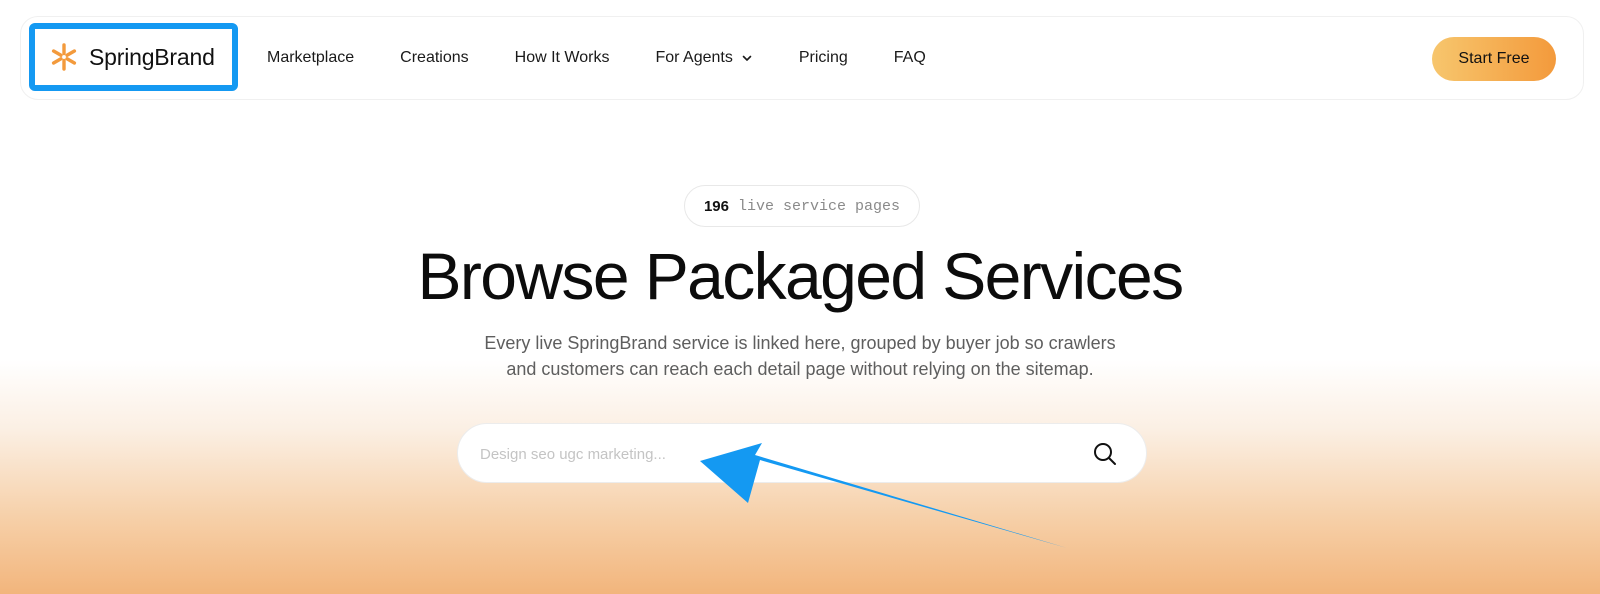  I want to click on search-input, so click(770, 454).